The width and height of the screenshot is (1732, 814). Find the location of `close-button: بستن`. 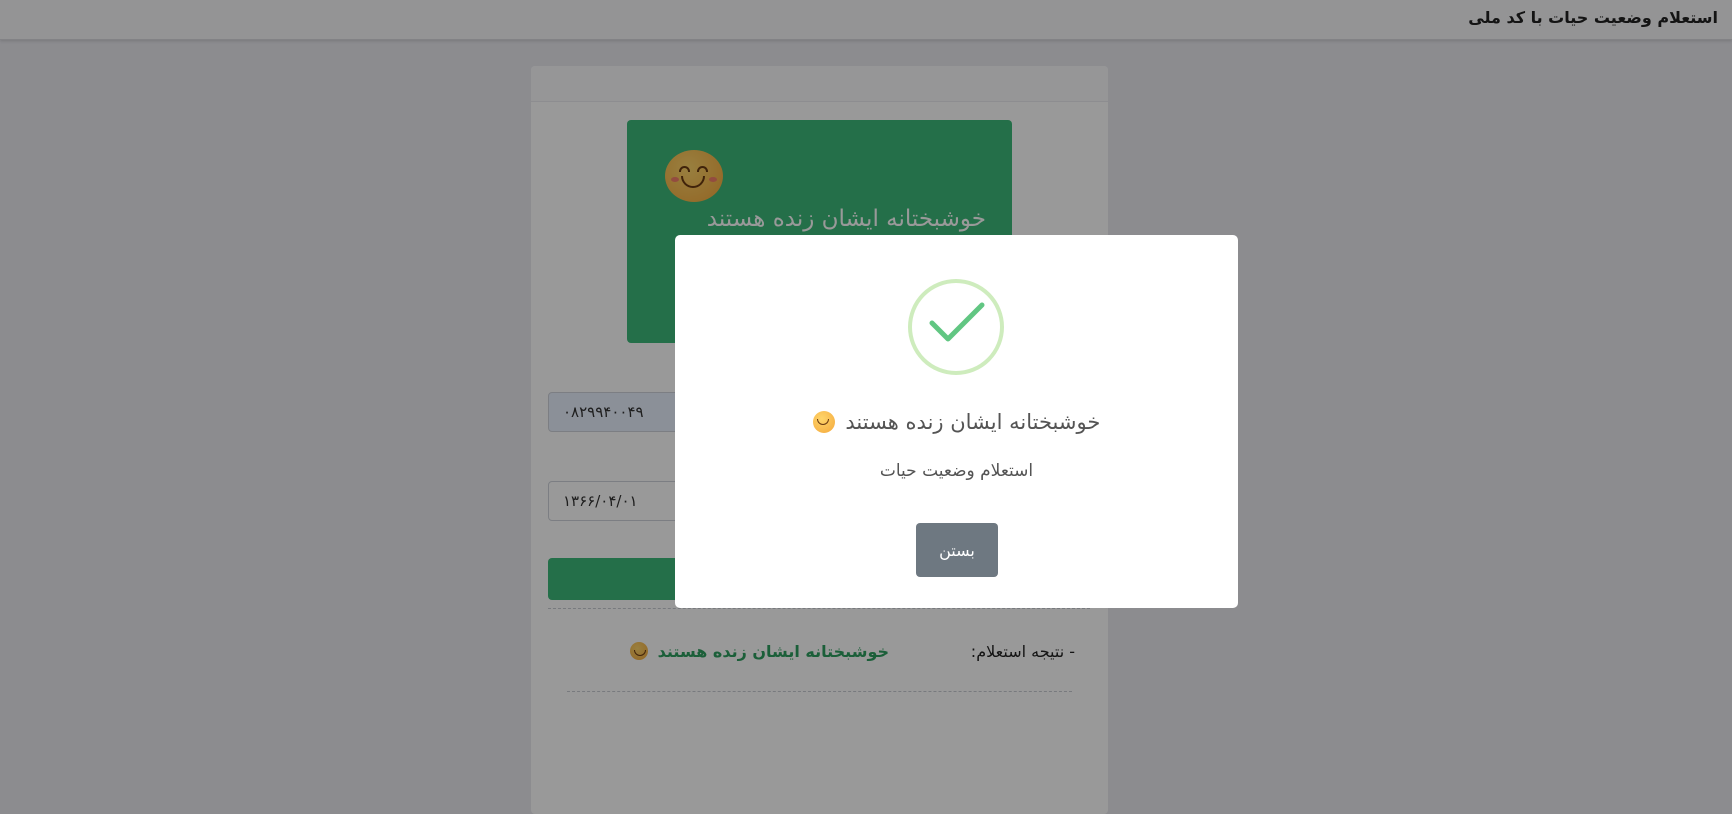

close-button: بستن is located at coordinates (957, 550).